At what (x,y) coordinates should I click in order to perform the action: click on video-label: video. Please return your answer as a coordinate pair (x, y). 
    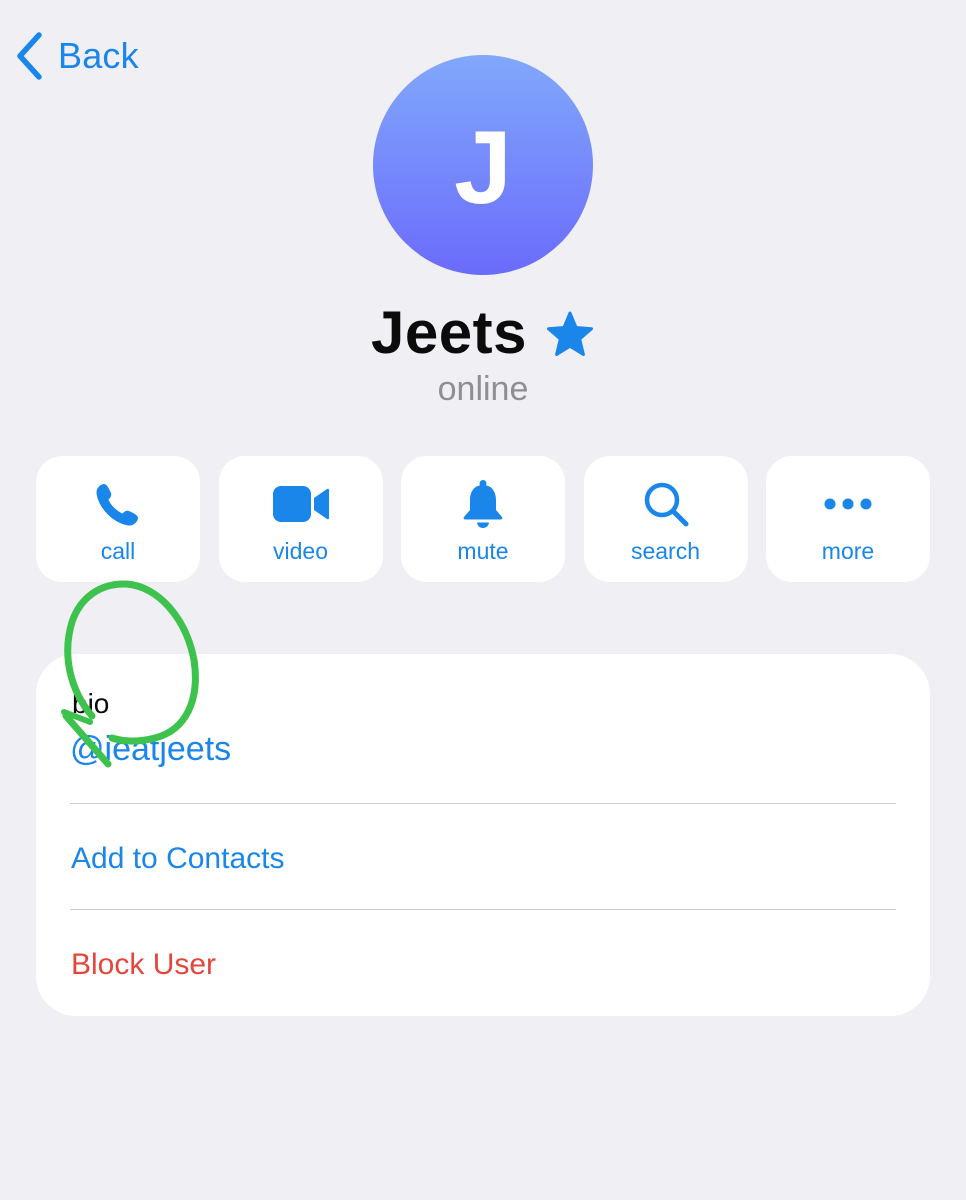
    Looking at the image, I should click on (300, 551).